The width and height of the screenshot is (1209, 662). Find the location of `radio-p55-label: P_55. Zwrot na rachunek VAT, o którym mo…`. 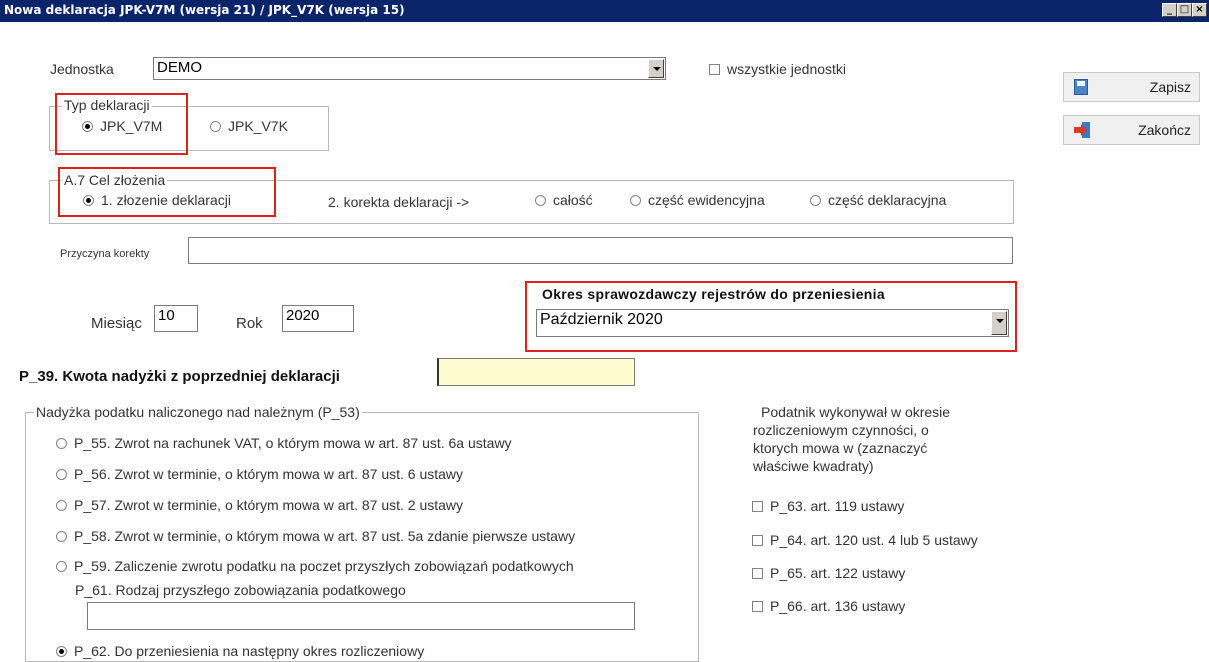

radio-p55-label: P_55. Zwrot na rachunek VAT, o którym mo… is located at coordinates (293, 443).